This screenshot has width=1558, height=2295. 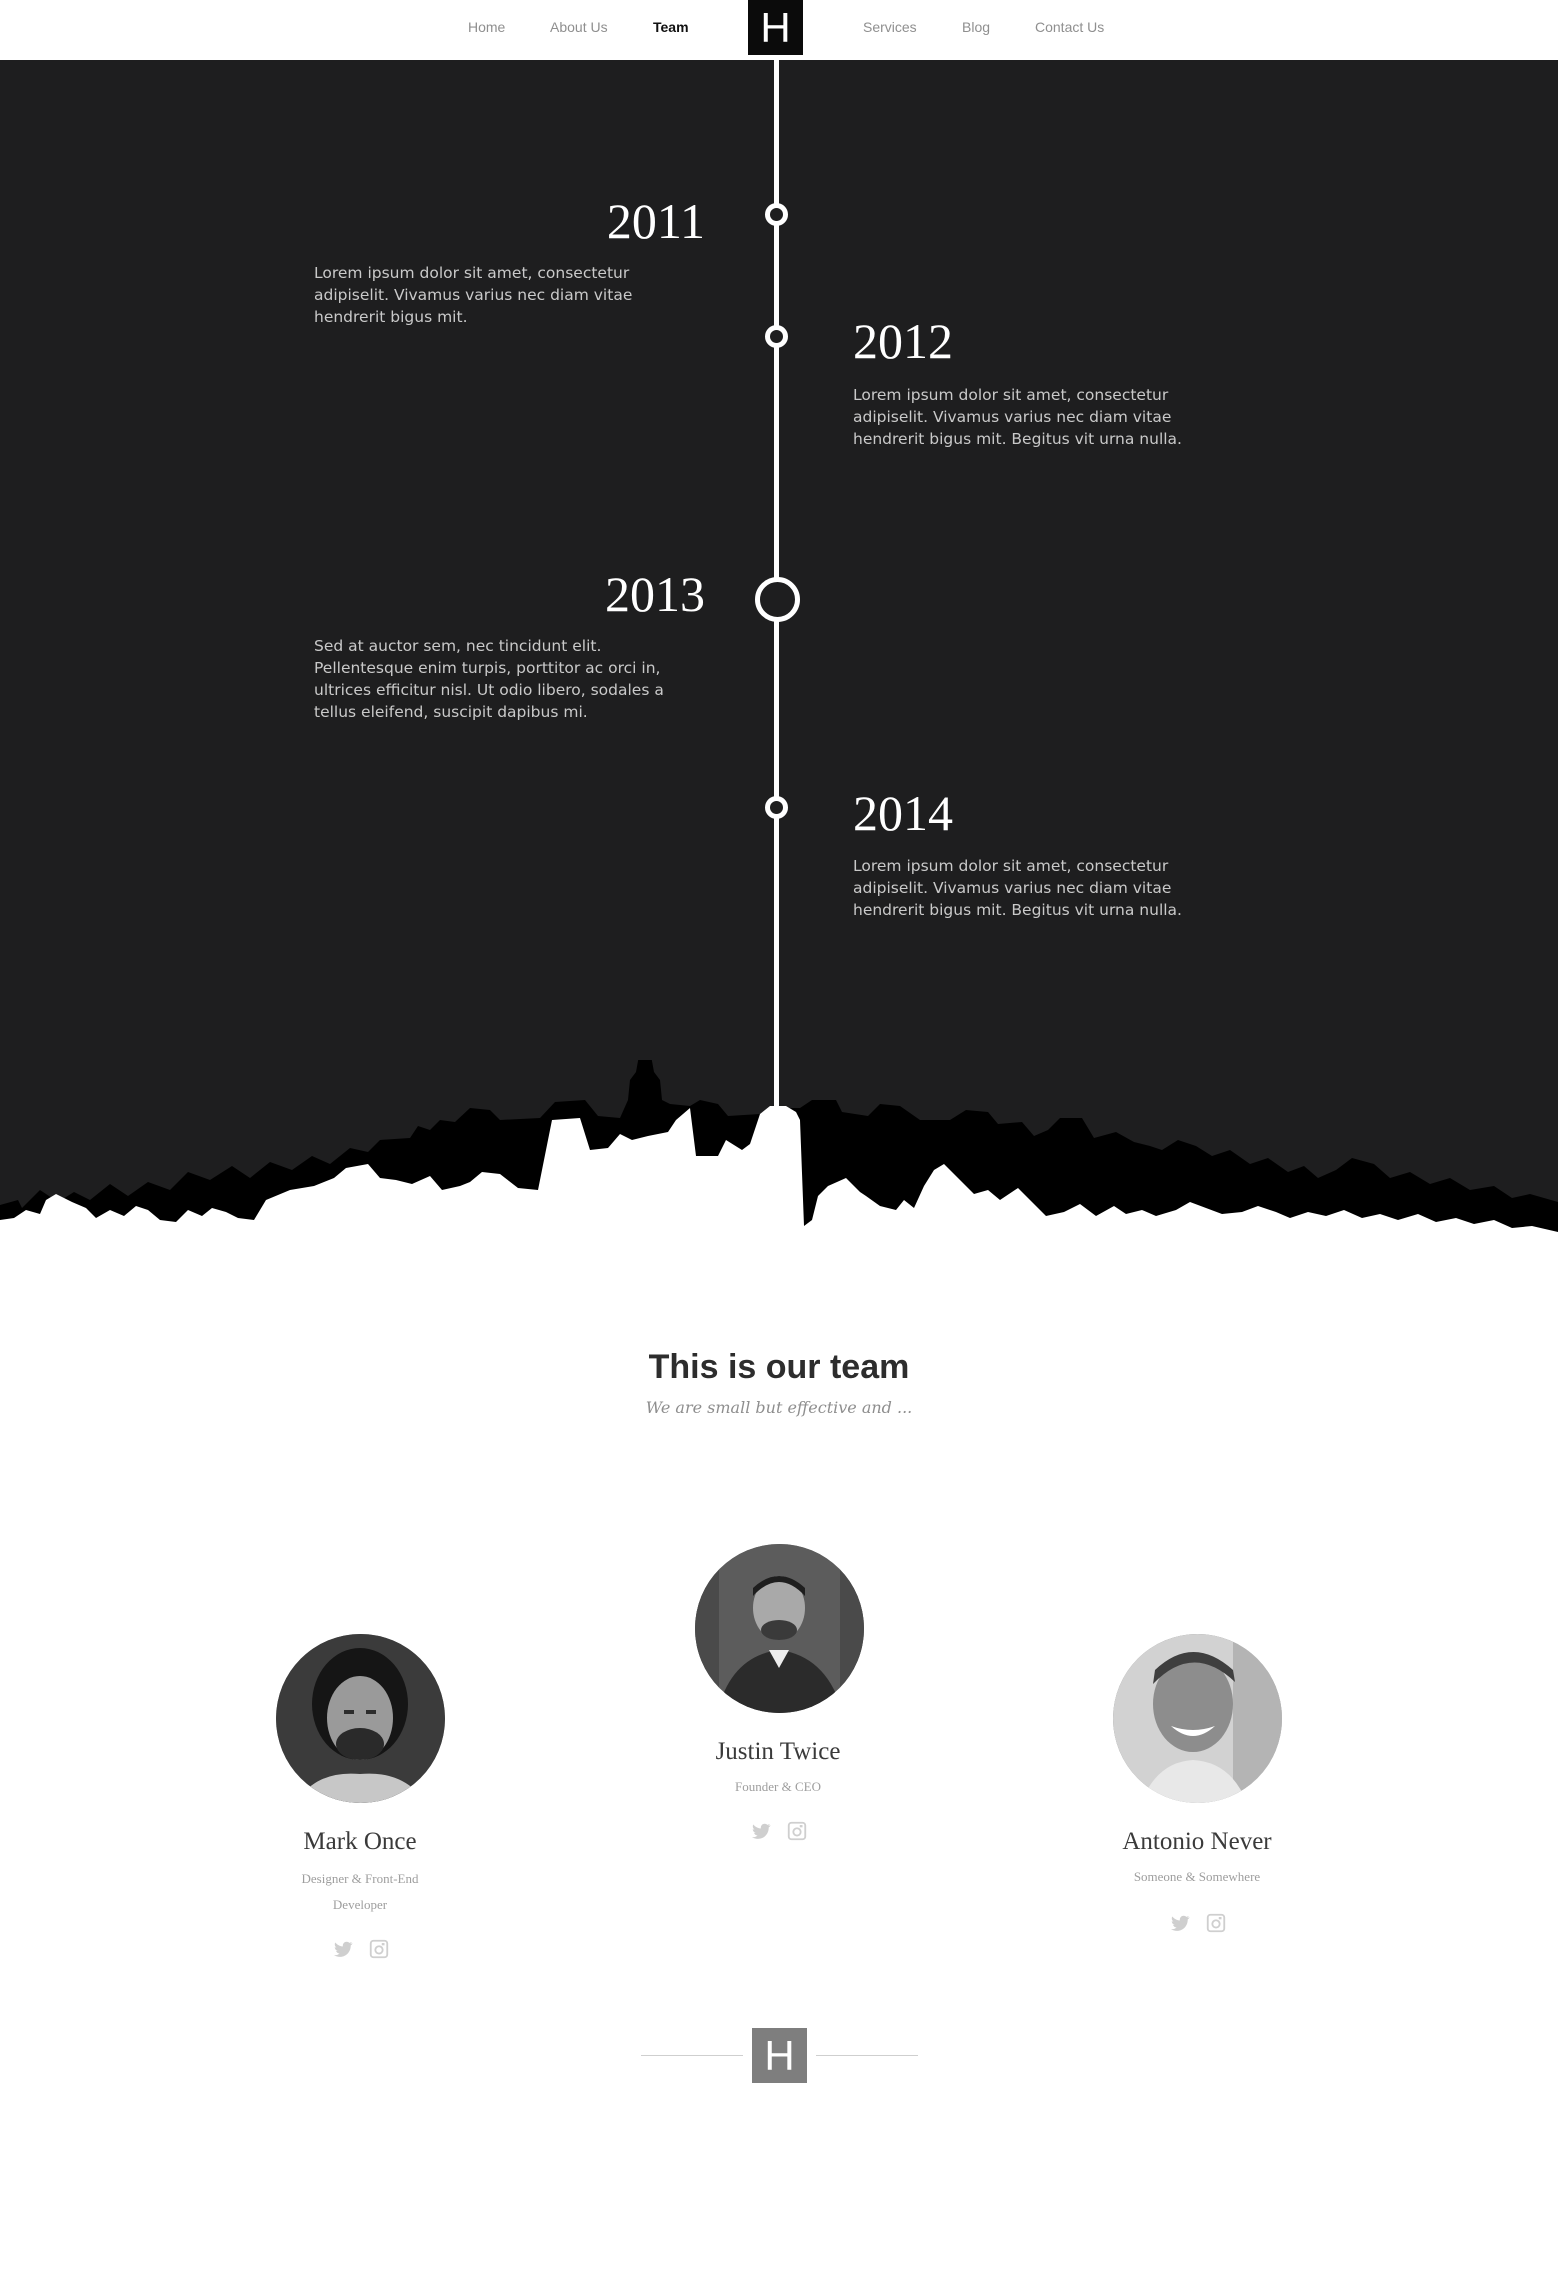 What do you see at coordinates (976, 27) in the screenshot?
I see `nav-blog-link: Blog` at bounding box center [976, 27].